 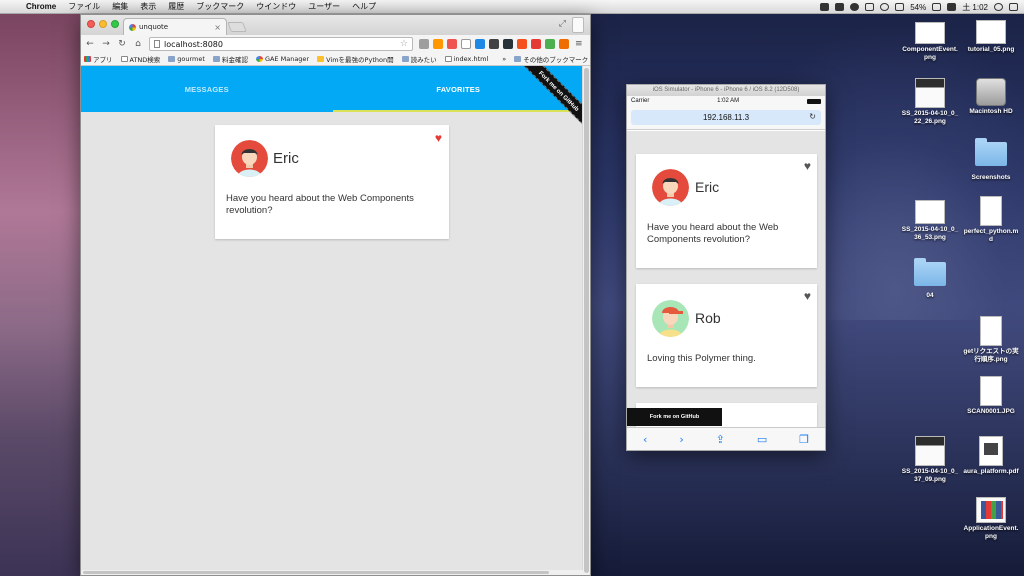 I want to click on desktop-icon-ss-0-37-09: SS_2015-04-10_0_37_09.png, so click(x=930, y=460).